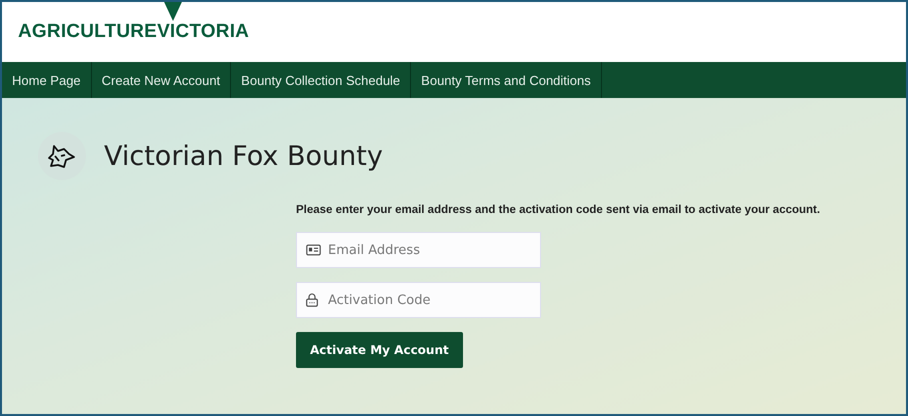 This screenshot has width=908, height=416. I want to click on page-title: Victorian Fox Bounty, so click(243, 156).